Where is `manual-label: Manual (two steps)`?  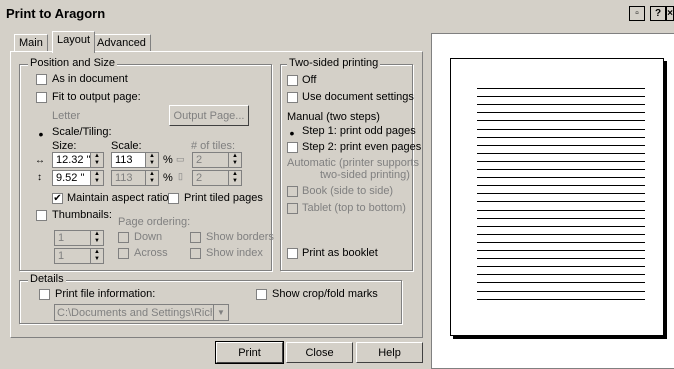 manual-label: Manual (two steps) is located at coordinates (333, 117).